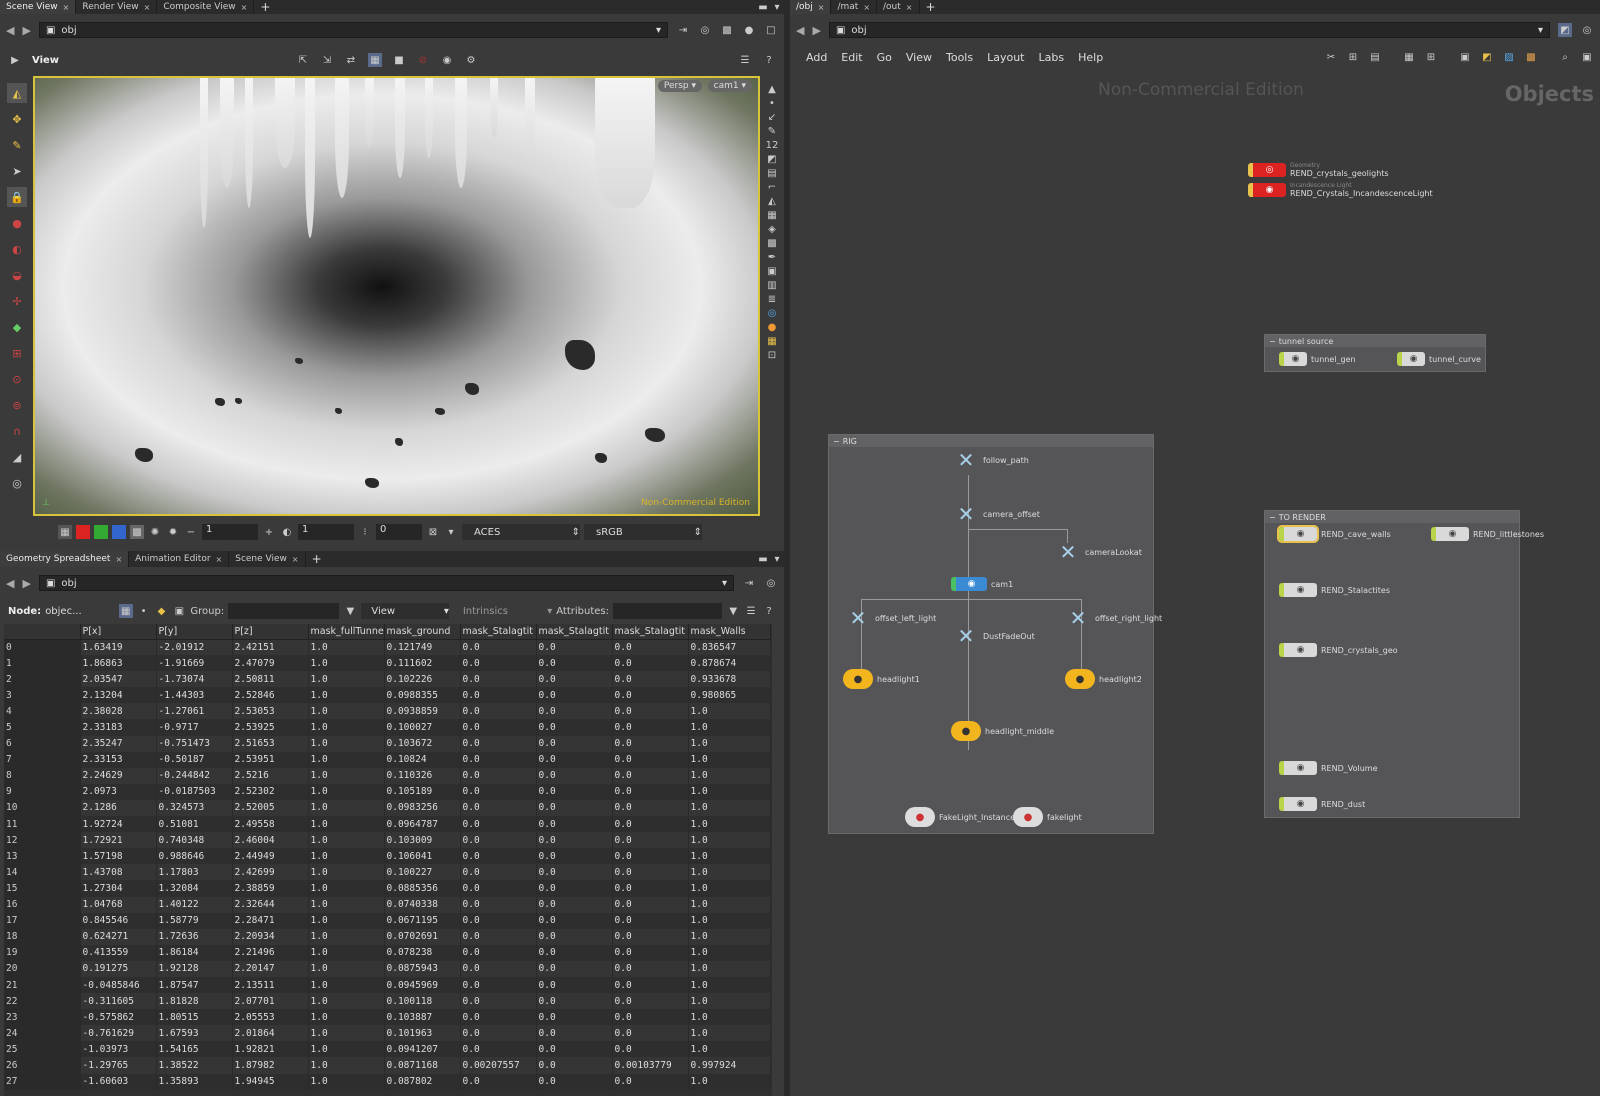  I want to click on sphere-icon: ●, so click(749, 30).